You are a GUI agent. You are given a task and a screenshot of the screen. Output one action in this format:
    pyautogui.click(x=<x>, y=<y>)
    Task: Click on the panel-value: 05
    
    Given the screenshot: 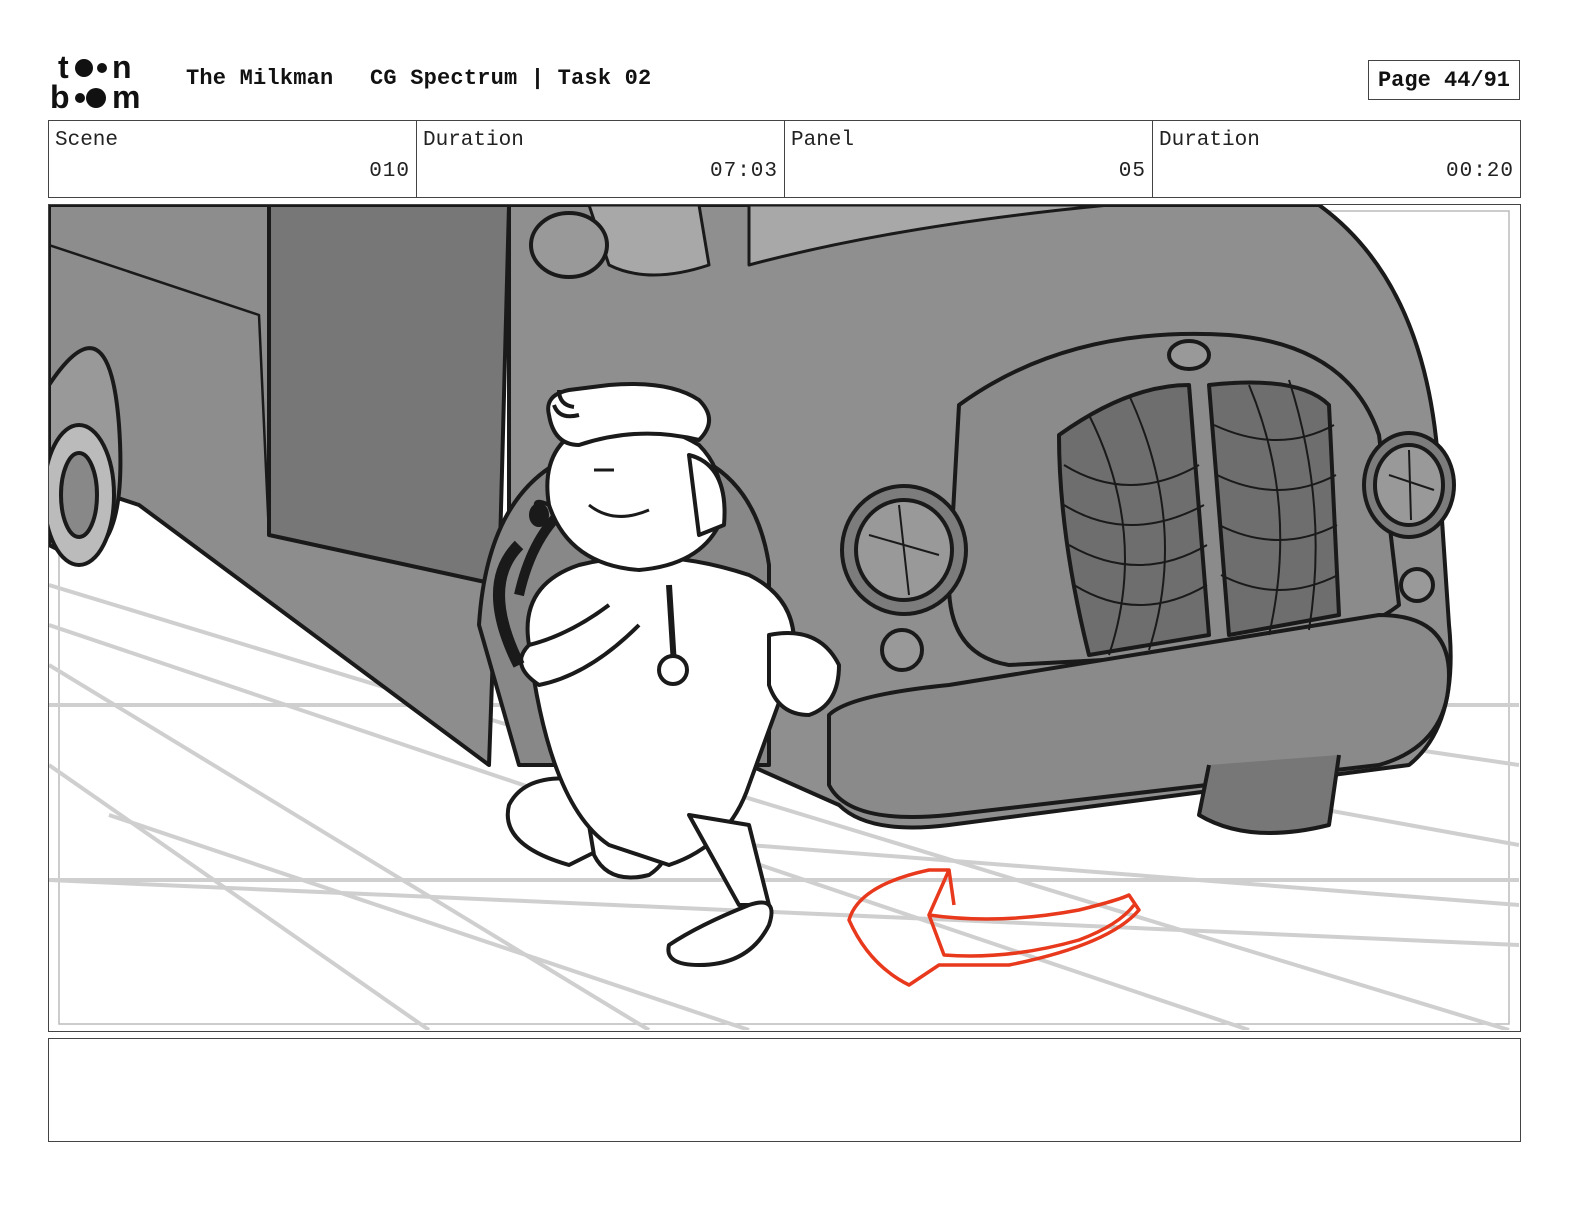 What is the action you would take?
    pyautogui.click(x=1132, y=171)
    